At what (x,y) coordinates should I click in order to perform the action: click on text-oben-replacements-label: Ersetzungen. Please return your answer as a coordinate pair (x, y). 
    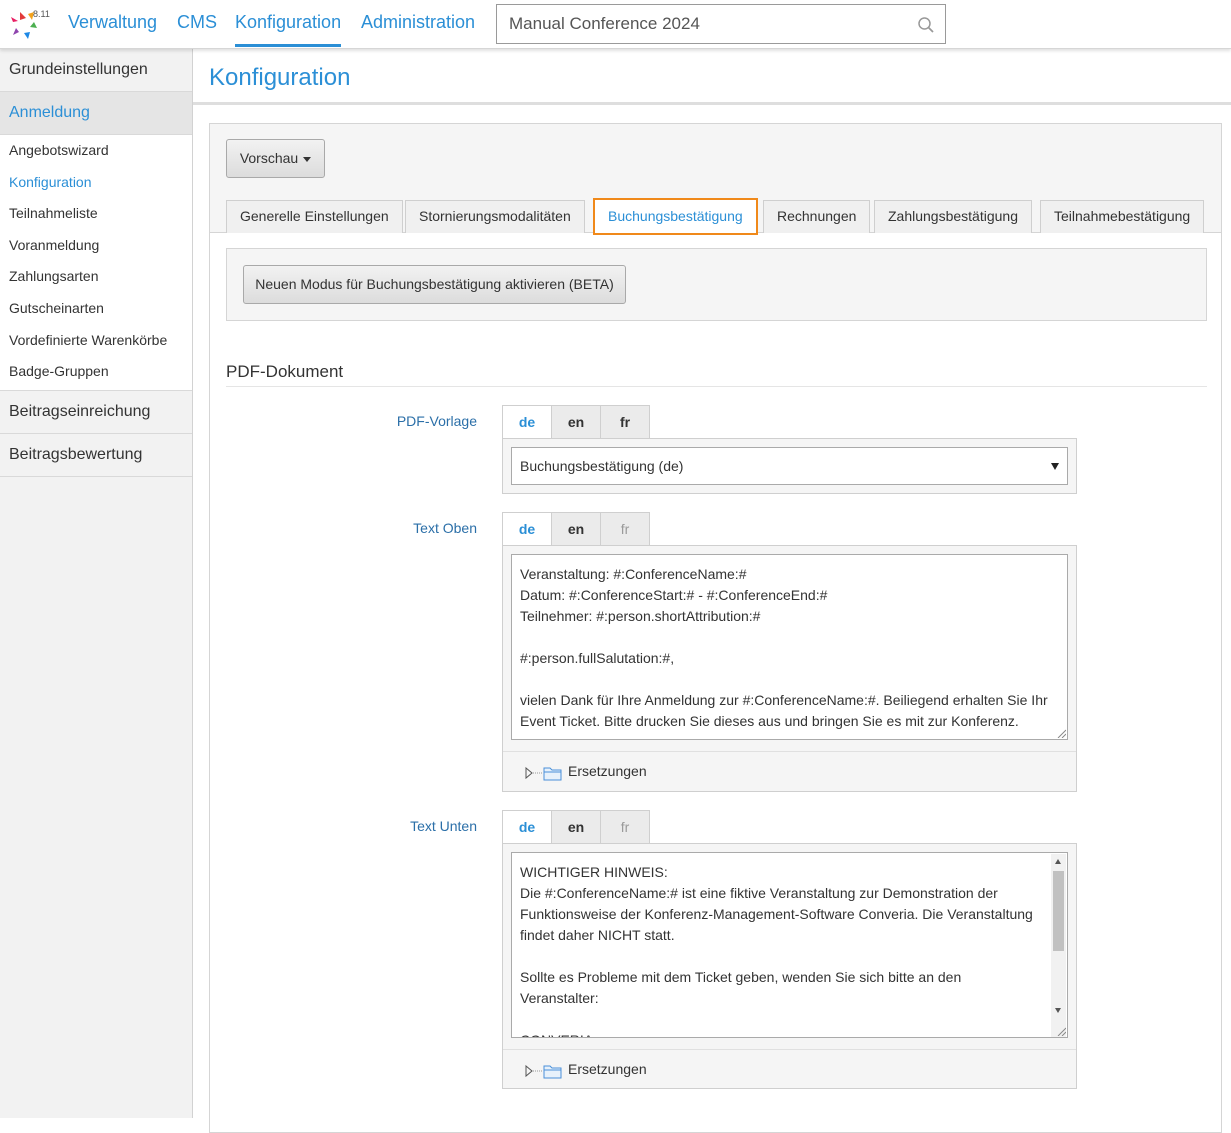
    Looking at the image, I should click on (607, 771).